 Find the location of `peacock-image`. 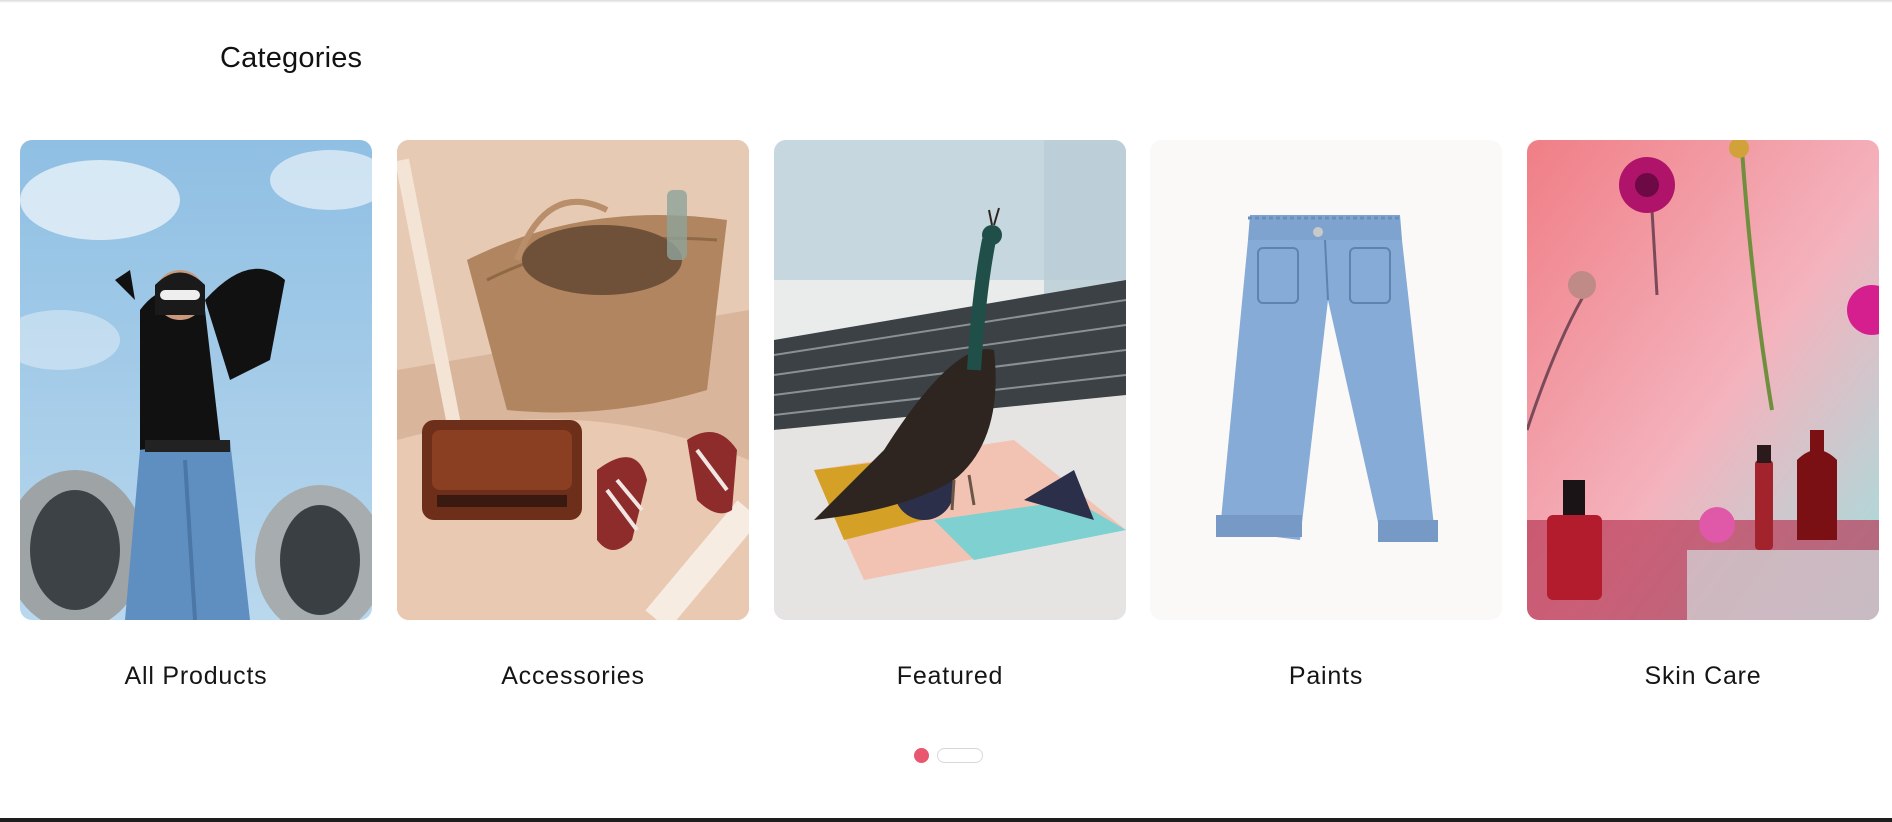

peacock-image is located at coordinates (950, 380).